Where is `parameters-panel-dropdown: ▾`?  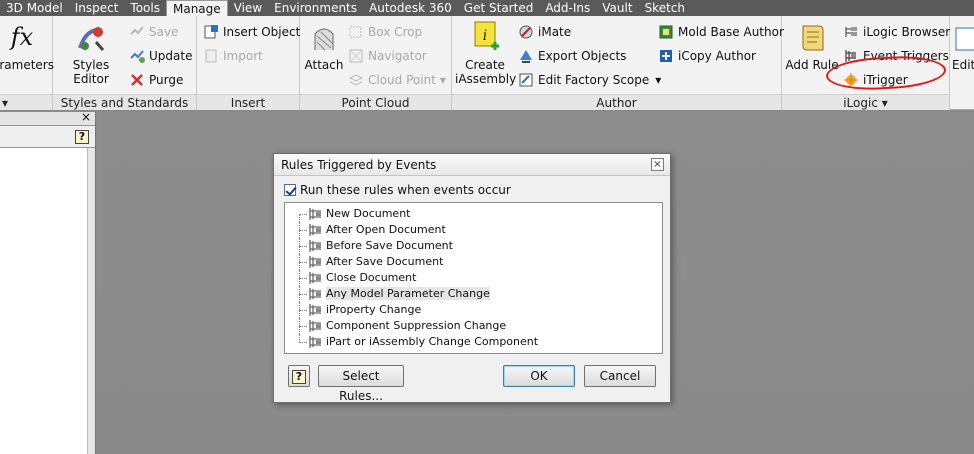
parameters-panel-dropdown: ▾ is located at coordinates (26, 102).